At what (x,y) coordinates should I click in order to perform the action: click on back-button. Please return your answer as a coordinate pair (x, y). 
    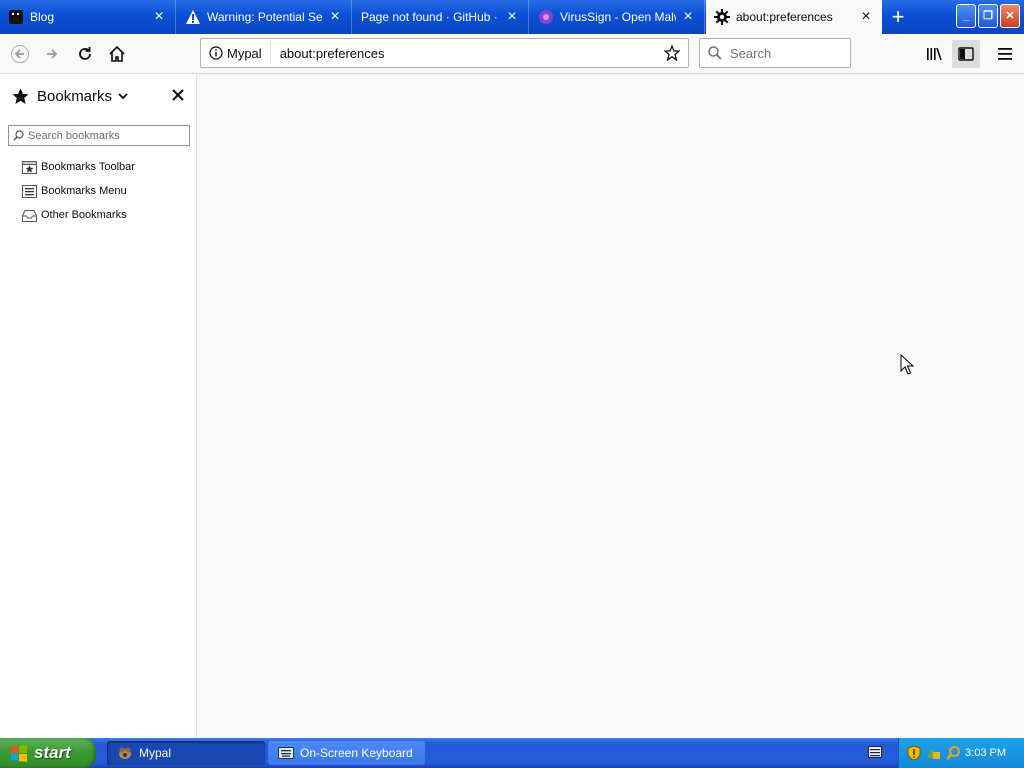
    Looking at the image, I should click on (20, 54).